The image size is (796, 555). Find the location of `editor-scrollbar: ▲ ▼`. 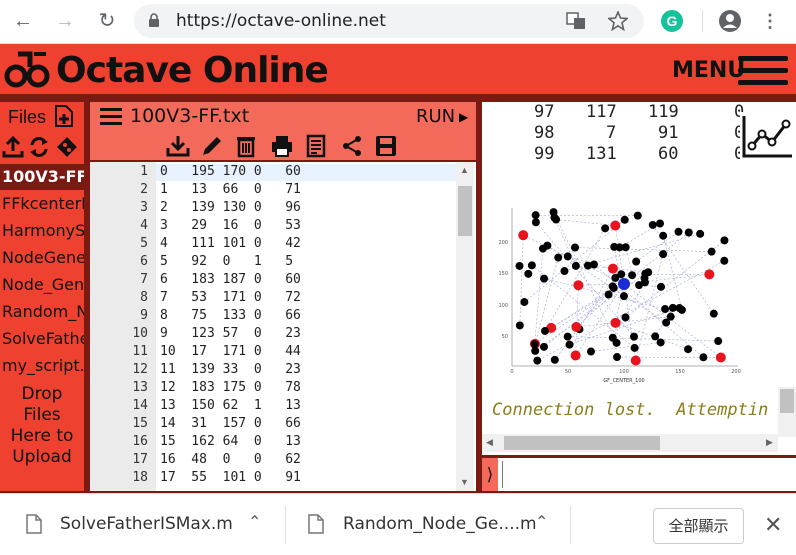

editor-scrollbar: ▲ ▼ is located at coordinates (465, 326).